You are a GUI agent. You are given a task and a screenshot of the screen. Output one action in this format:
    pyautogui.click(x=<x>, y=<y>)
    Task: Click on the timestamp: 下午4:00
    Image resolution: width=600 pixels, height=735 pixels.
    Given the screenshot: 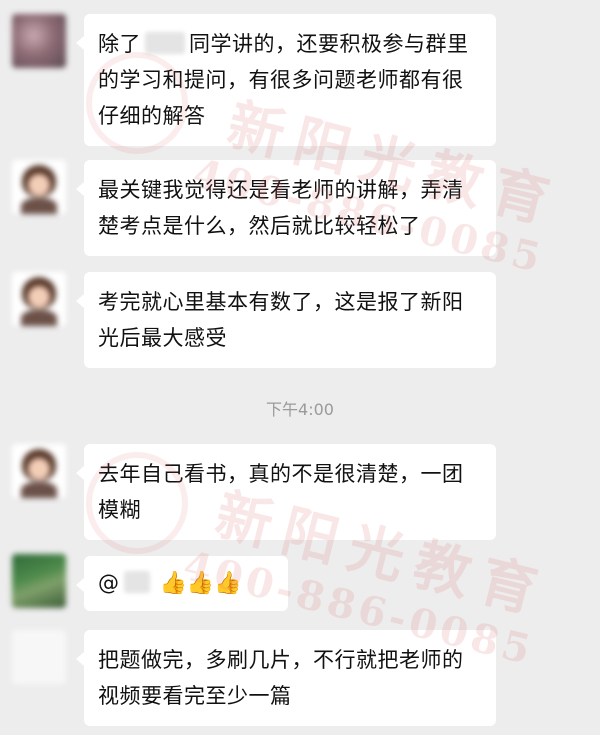 What is the action you would take?
    pyautogui.click(x=300, y=409)
    